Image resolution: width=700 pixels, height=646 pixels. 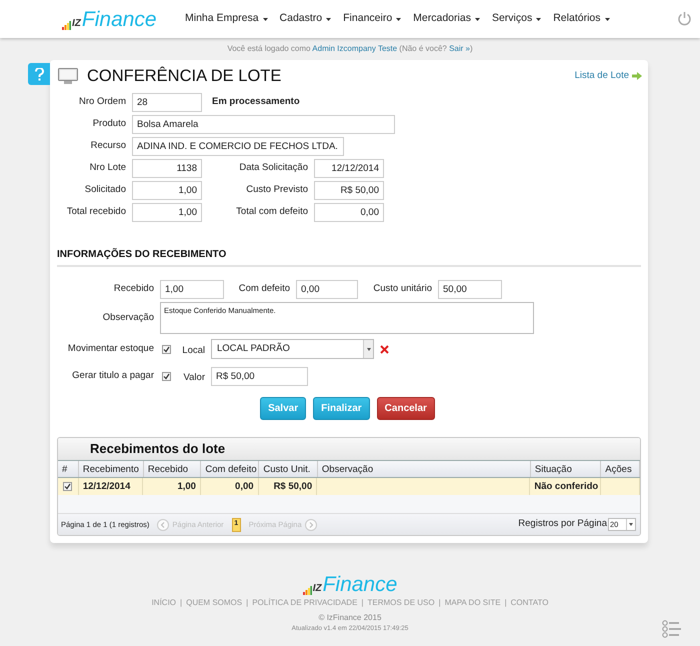 I want to click on table-cell: 1,00, so click(x=172, y=486).